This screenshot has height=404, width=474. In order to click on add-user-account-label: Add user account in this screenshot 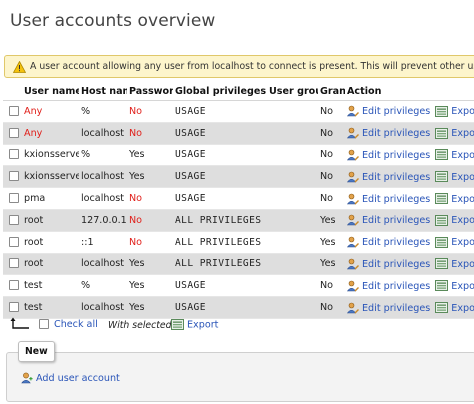, I will do `click(78, 378)`.